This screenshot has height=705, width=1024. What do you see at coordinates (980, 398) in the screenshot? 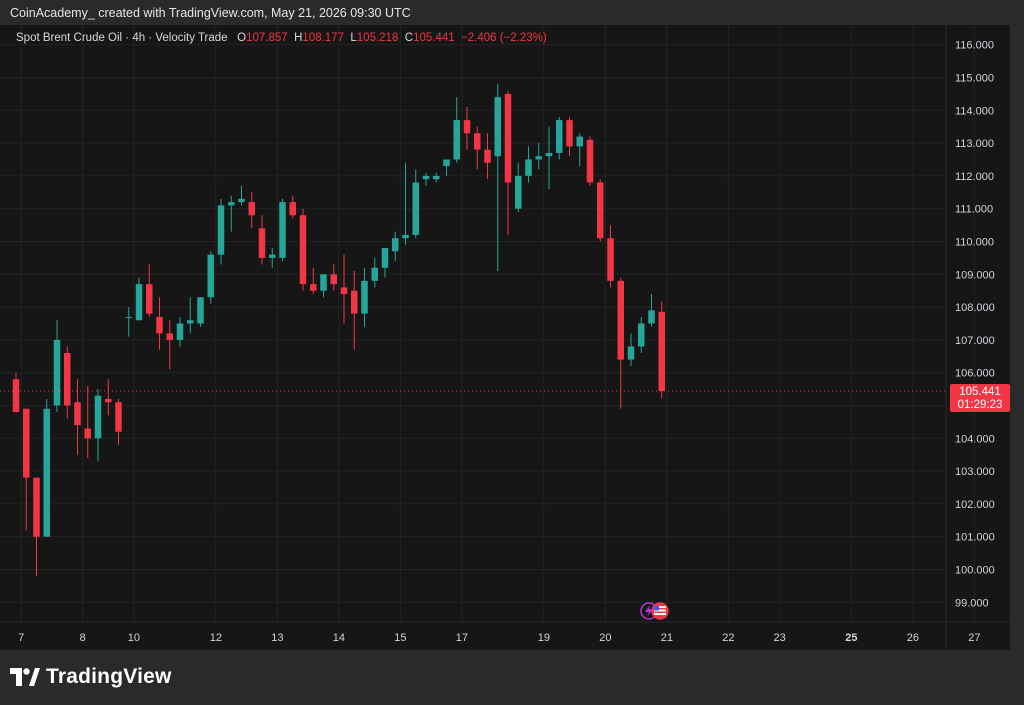
I see `last-price-badge: 105.441 01:29:23` at bounding box center [980, 398].